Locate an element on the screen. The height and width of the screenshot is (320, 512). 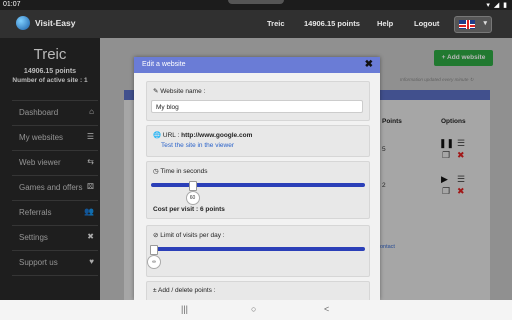
uk-flag-icon is located at coordinates (467, 24).